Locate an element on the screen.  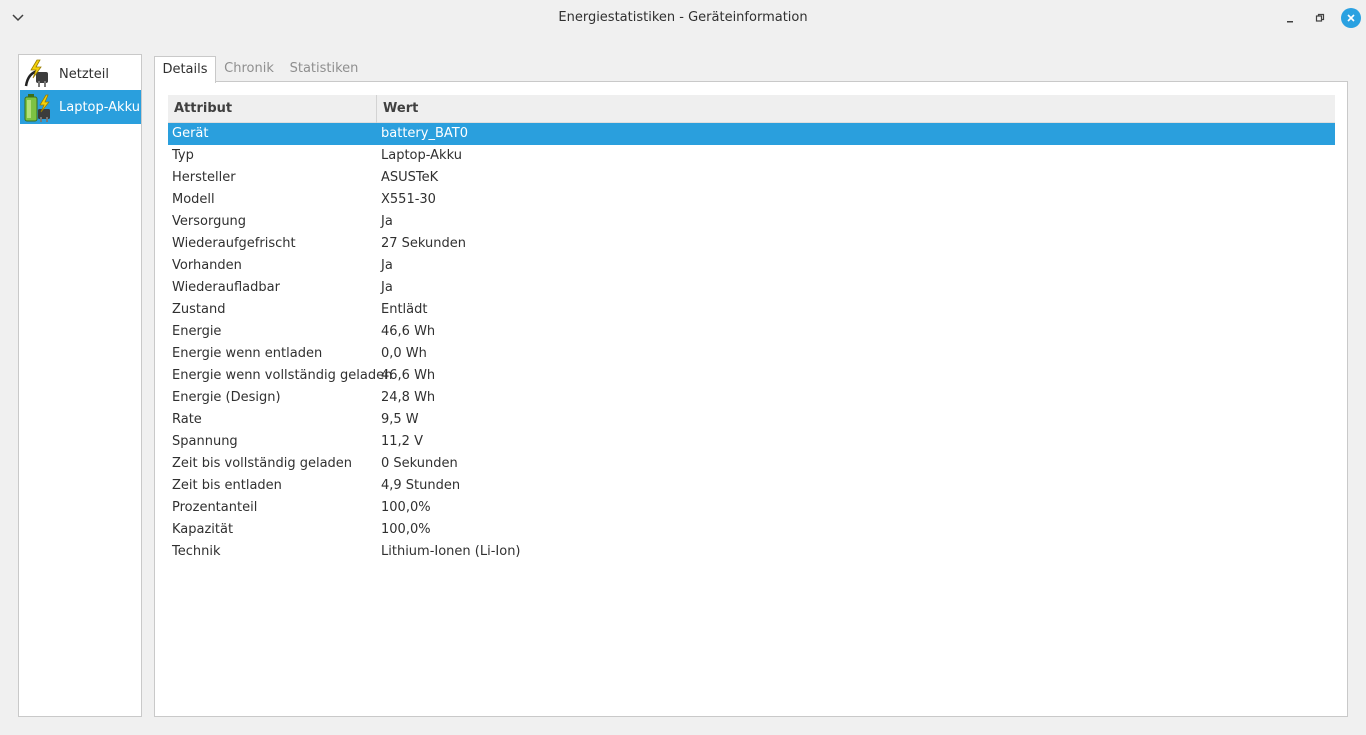
cell-attribut: Energie is located at coordinates (197, 331).